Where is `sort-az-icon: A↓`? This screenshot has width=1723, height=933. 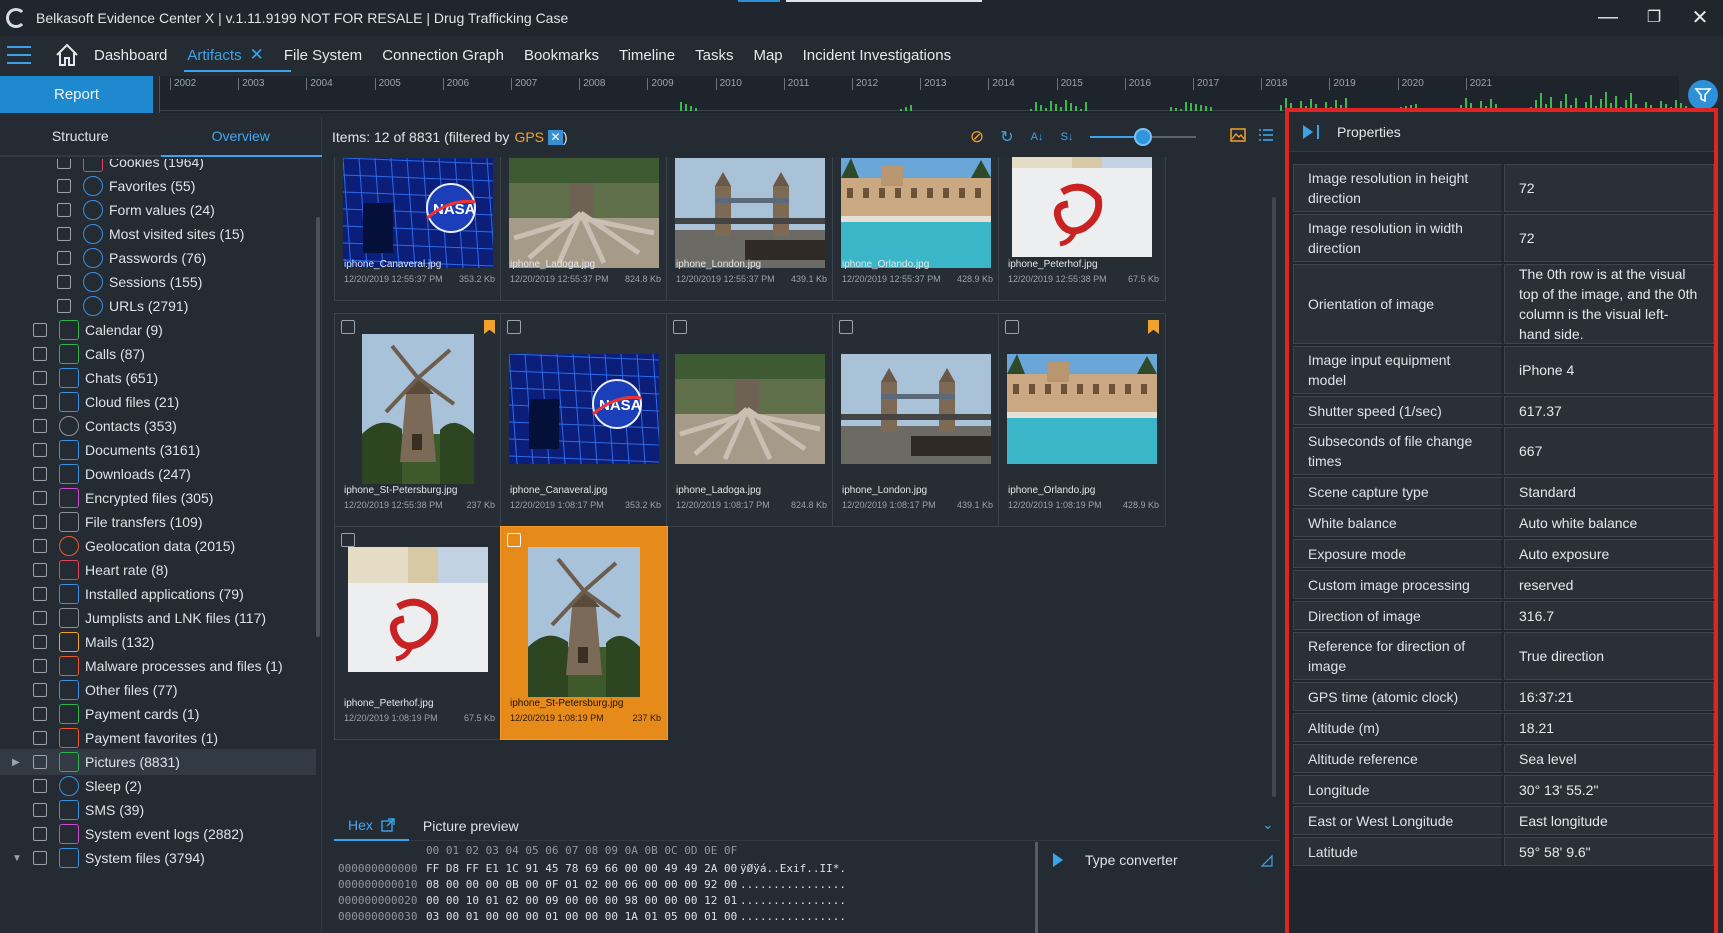
sort-az-icon: A↓ is located at coordinates (1037, 137).